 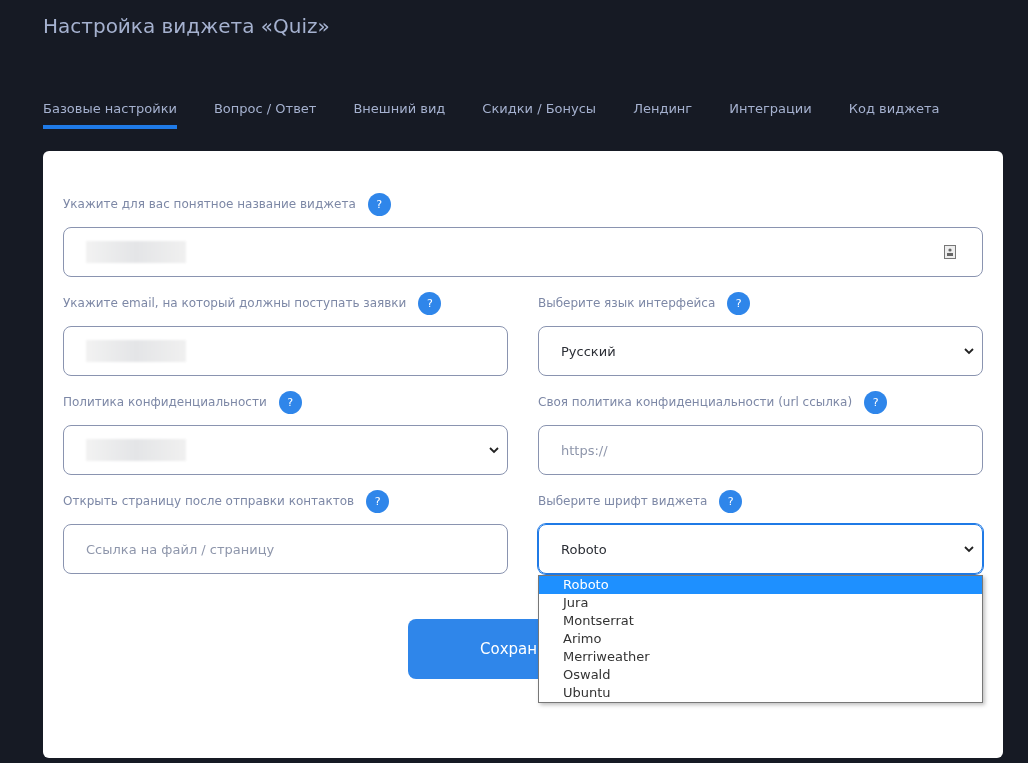 What do you see at coordinates (770, 109) in the screenshot?
I see `tab: Интеграции` at bounding box center [770, 109].